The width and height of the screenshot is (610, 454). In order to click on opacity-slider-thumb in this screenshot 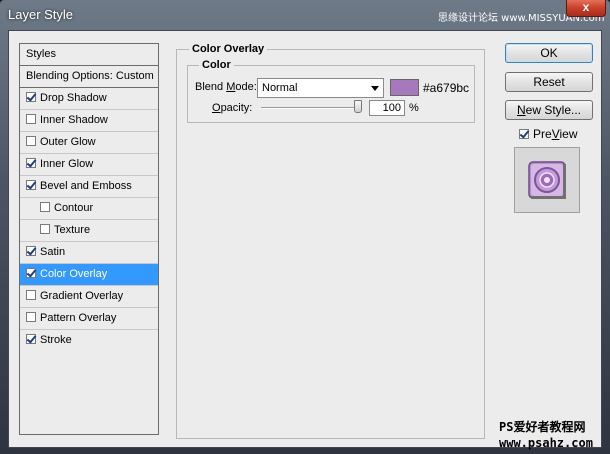, I will do `click(358, 106)`.